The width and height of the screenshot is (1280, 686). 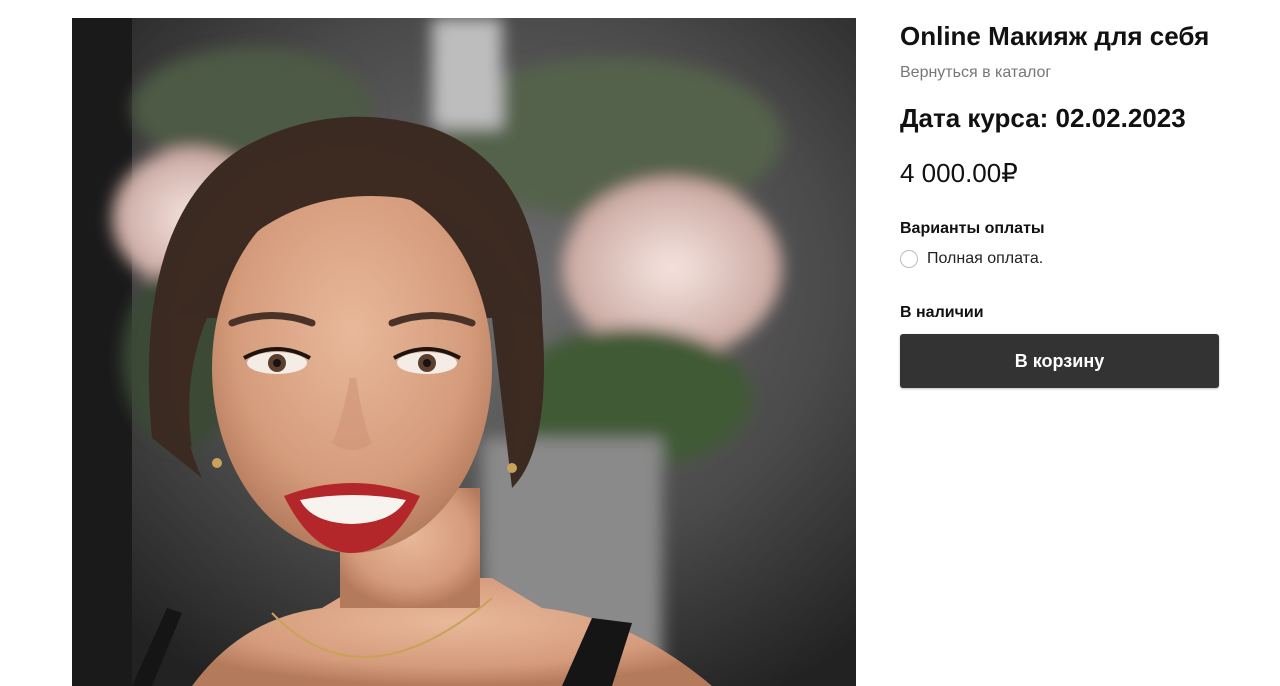 I want to click on product-title: Online Макияж для себя, so click(x=1055, y=36).